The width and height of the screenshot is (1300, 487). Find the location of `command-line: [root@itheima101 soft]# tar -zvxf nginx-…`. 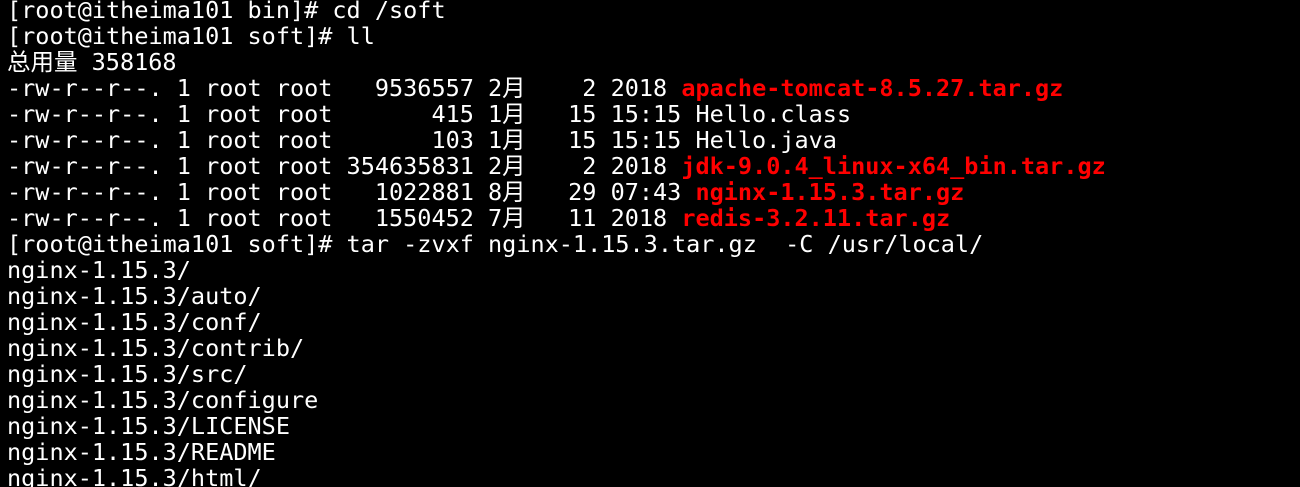

command-line: [root@itheima101 soft]# tar -zvxf nginx-… is located at coordinates (495, 244).